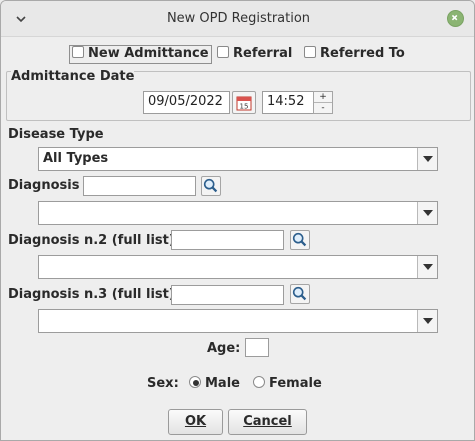 The image size is (475, 441). I want to click on time-spinner: + -, so click(323, 102).